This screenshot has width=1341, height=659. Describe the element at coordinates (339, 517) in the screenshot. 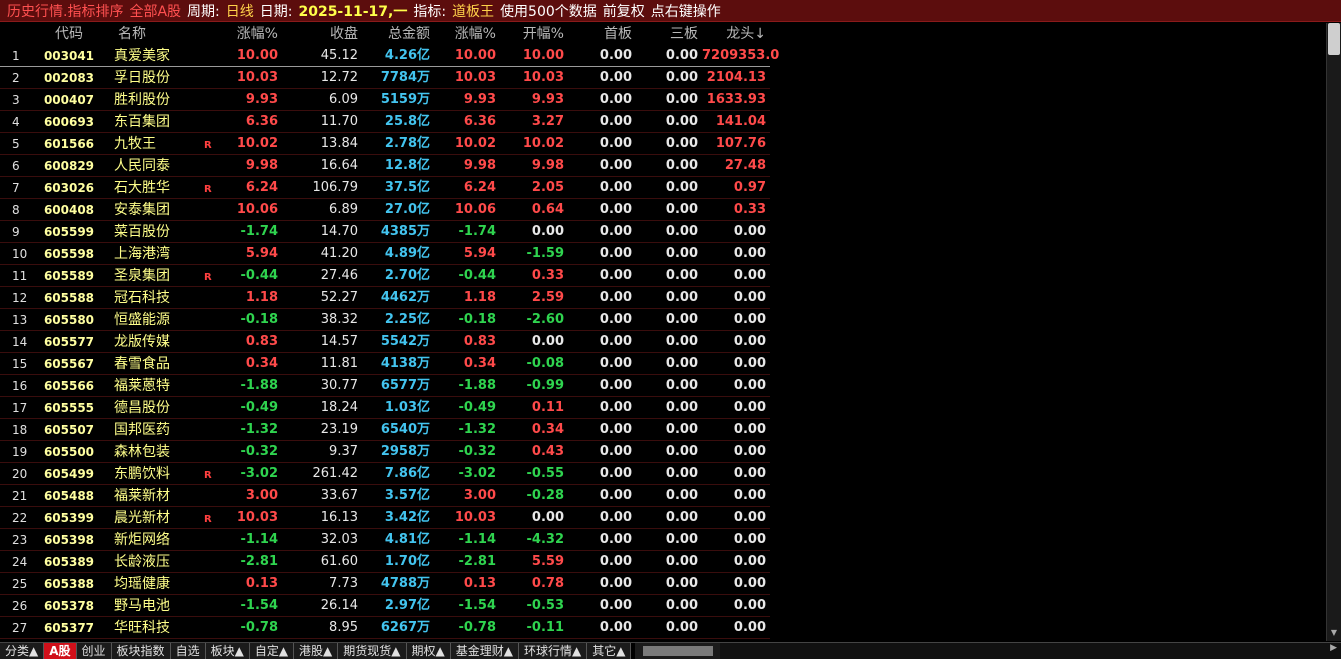

I see `close-price: 16.13` at that location.